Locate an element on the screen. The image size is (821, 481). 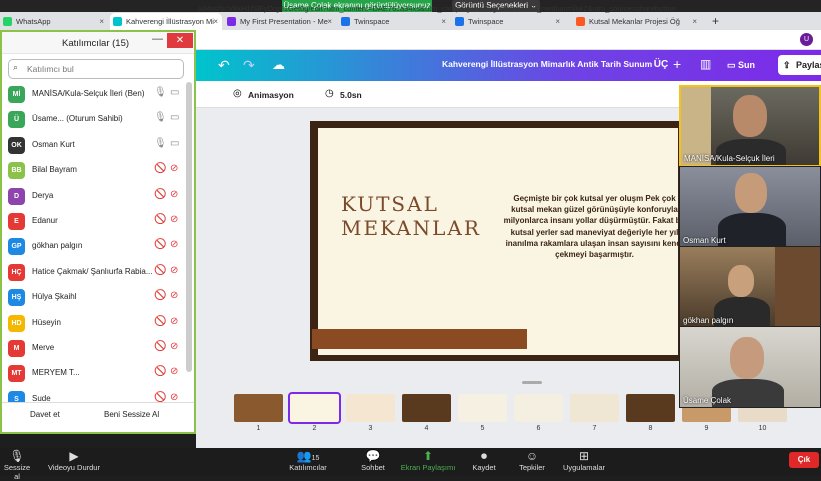
animation-icon: ◎ is located at coordinates (237, 93).